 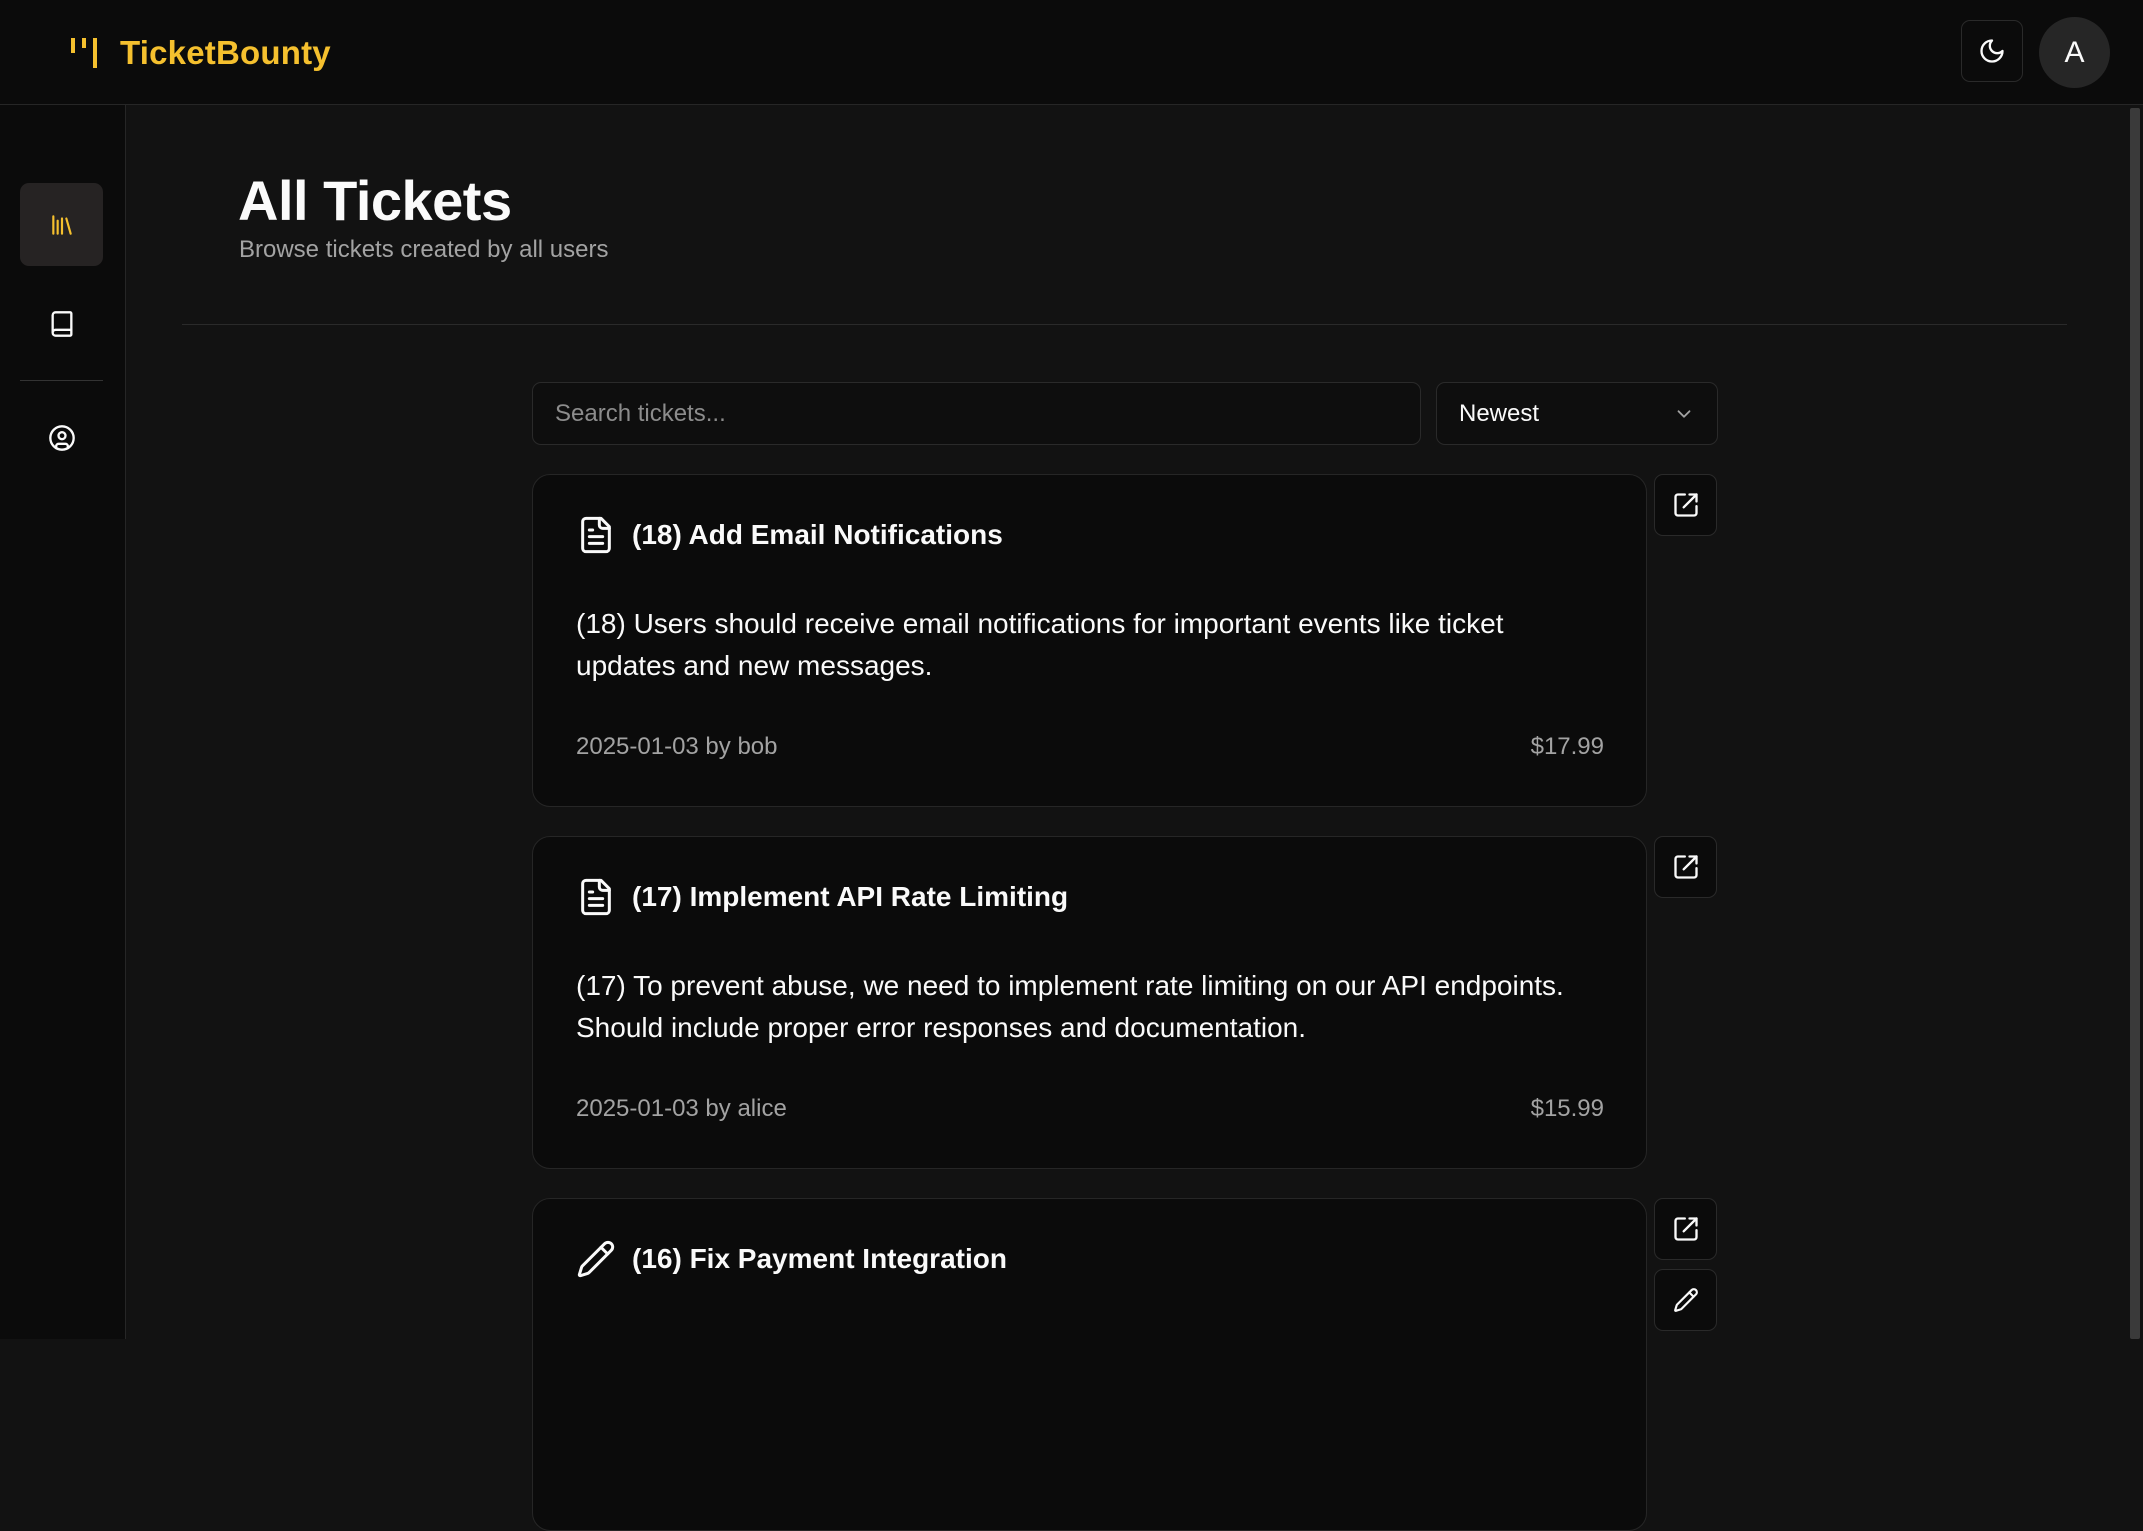 I want to click on ticket-meta: 2025-01-03 by alice, so click(x=681, y=1108).